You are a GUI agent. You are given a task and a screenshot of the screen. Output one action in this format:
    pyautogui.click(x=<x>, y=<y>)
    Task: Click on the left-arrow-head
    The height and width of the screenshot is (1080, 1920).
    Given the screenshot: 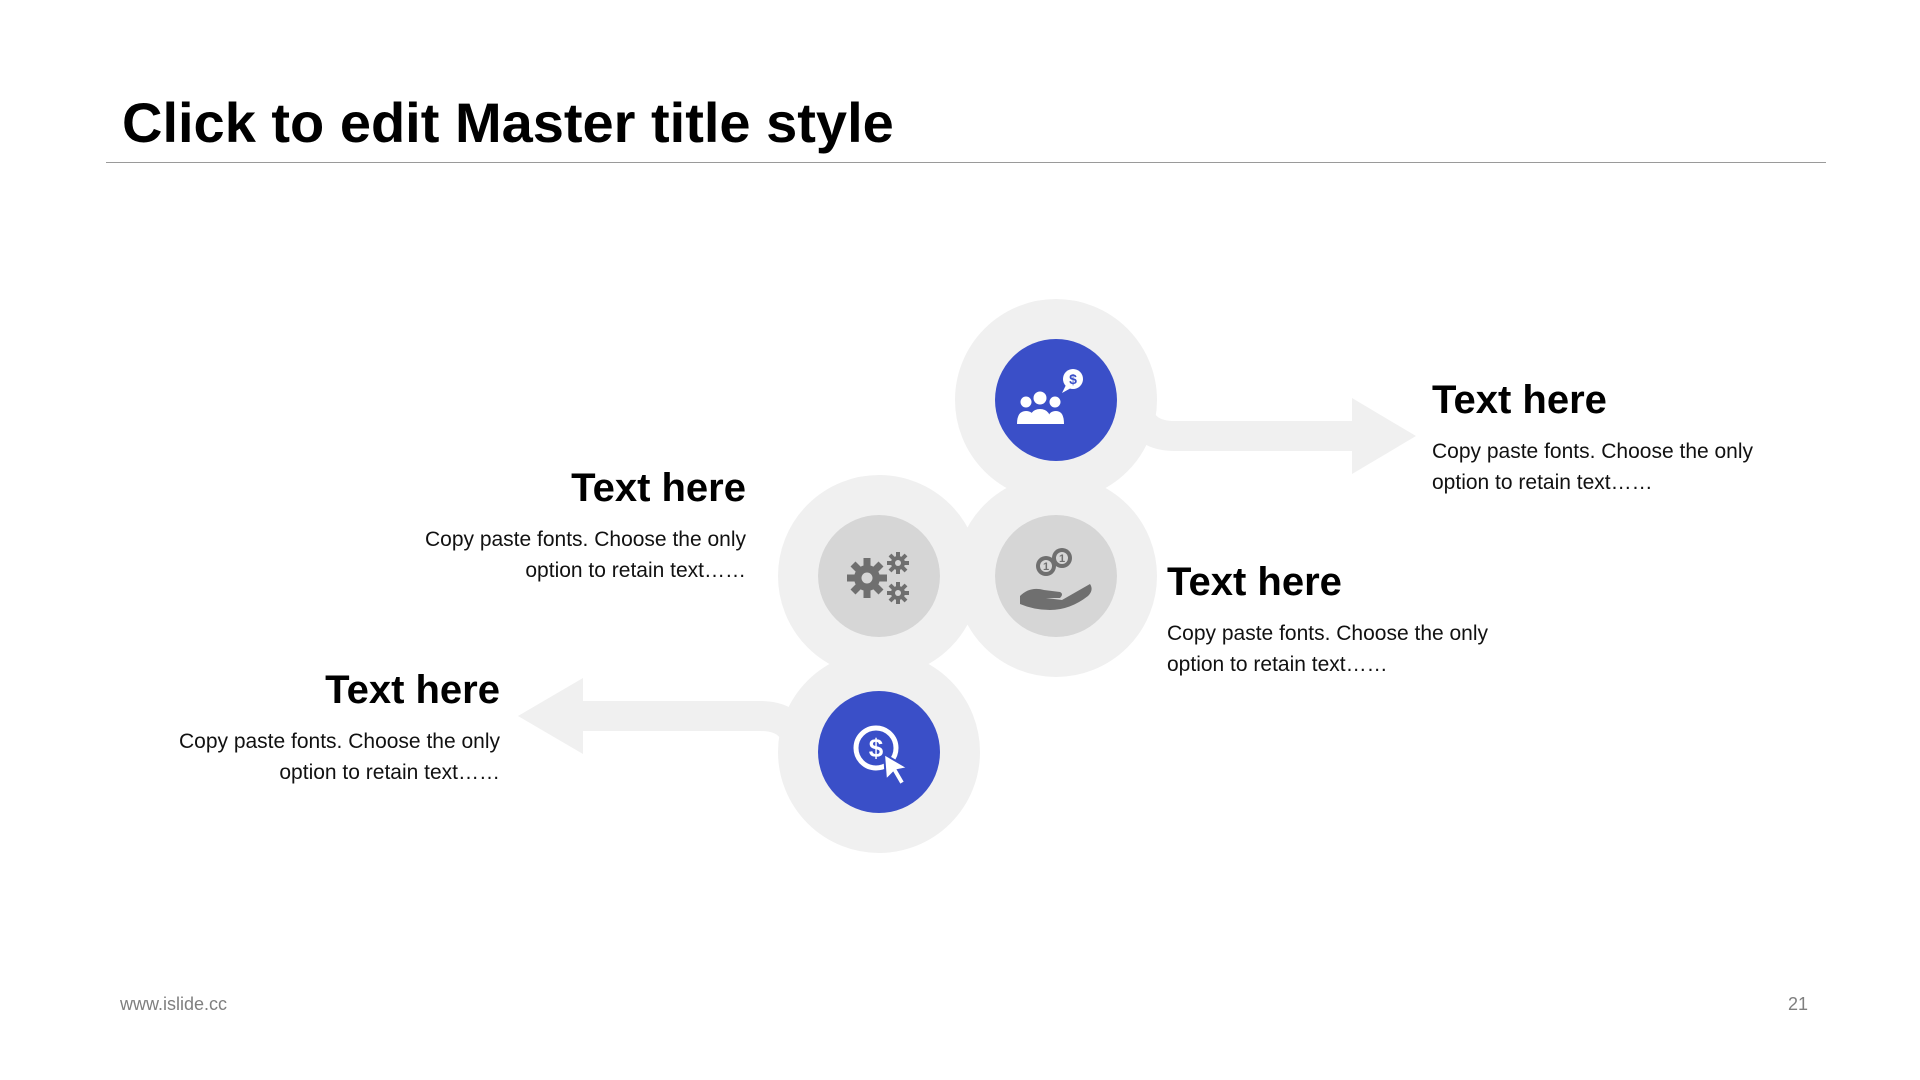 What is the action you would take?
    pyautogui.click(x=550, y=716)
    